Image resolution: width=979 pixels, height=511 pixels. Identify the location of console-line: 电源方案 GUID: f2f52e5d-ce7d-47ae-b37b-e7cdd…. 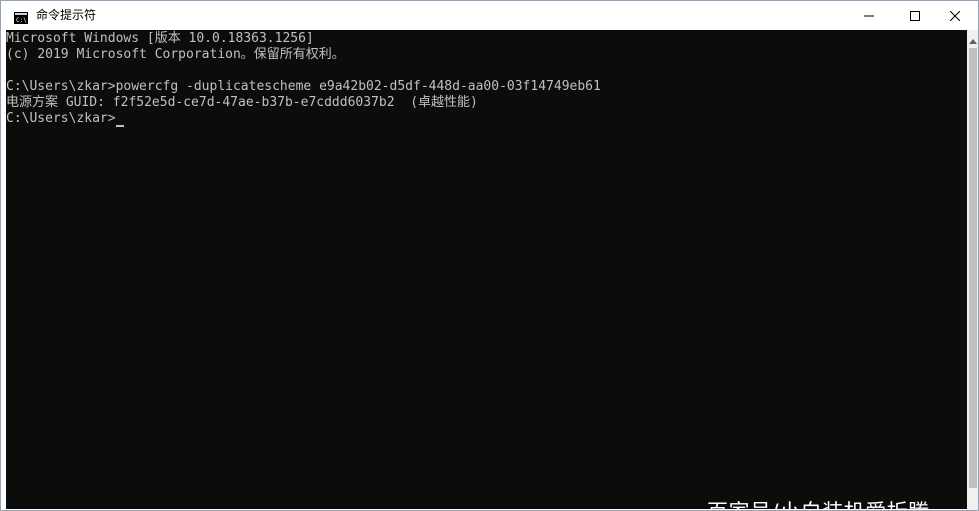
(242, 102).